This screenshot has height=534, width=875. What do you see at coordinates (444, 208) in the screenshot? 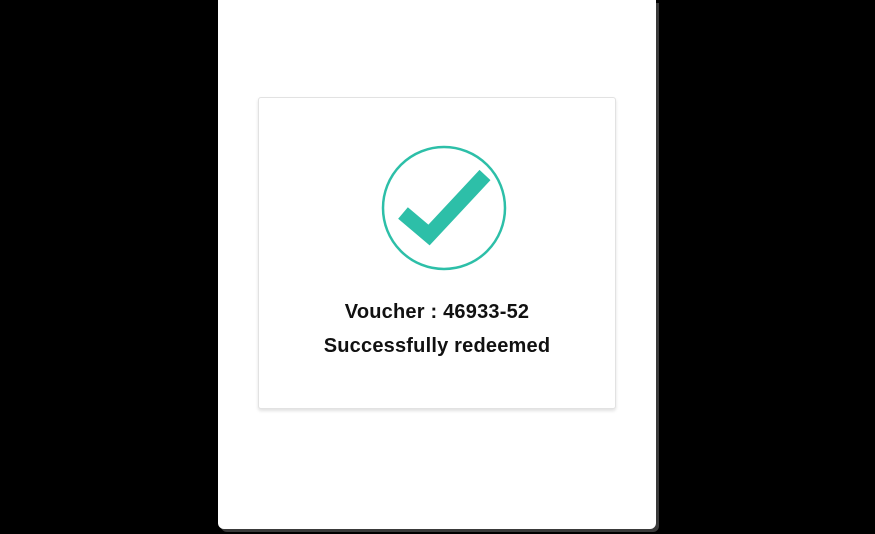
I see `check-circle-icon` at bounding box center [444, 208].